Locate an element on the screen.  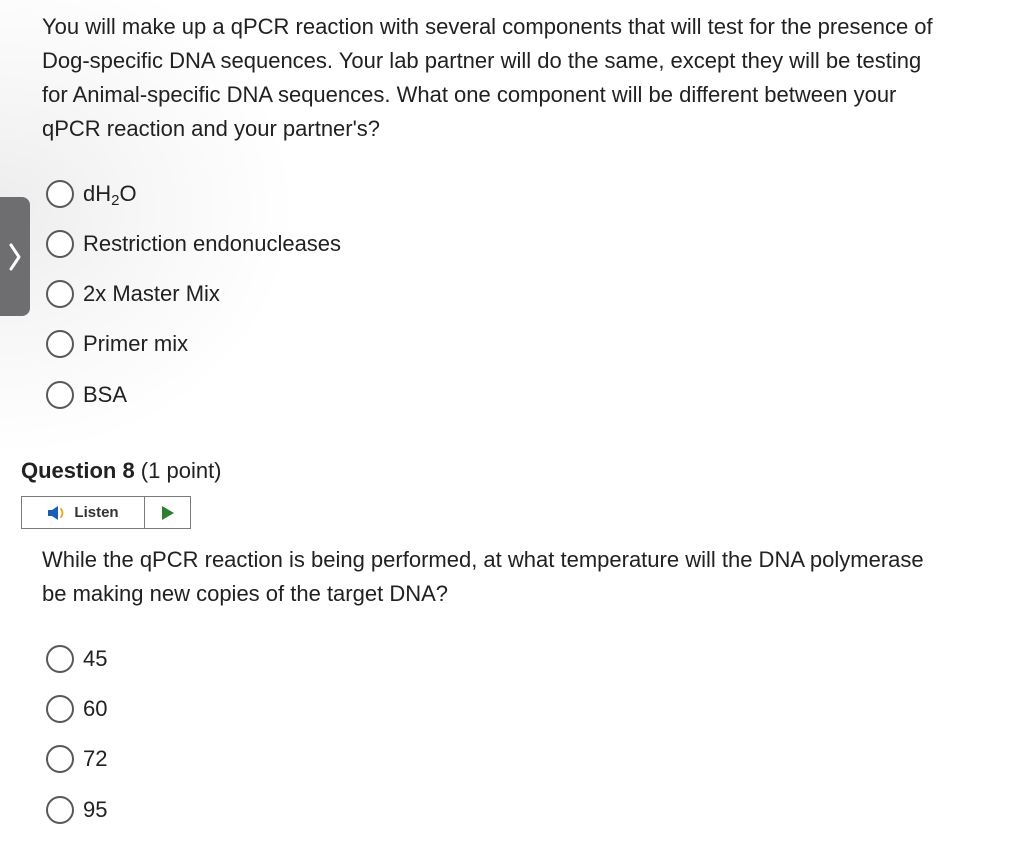
q7-option-dh2o: dH2O is located at coordinates (91, 194).